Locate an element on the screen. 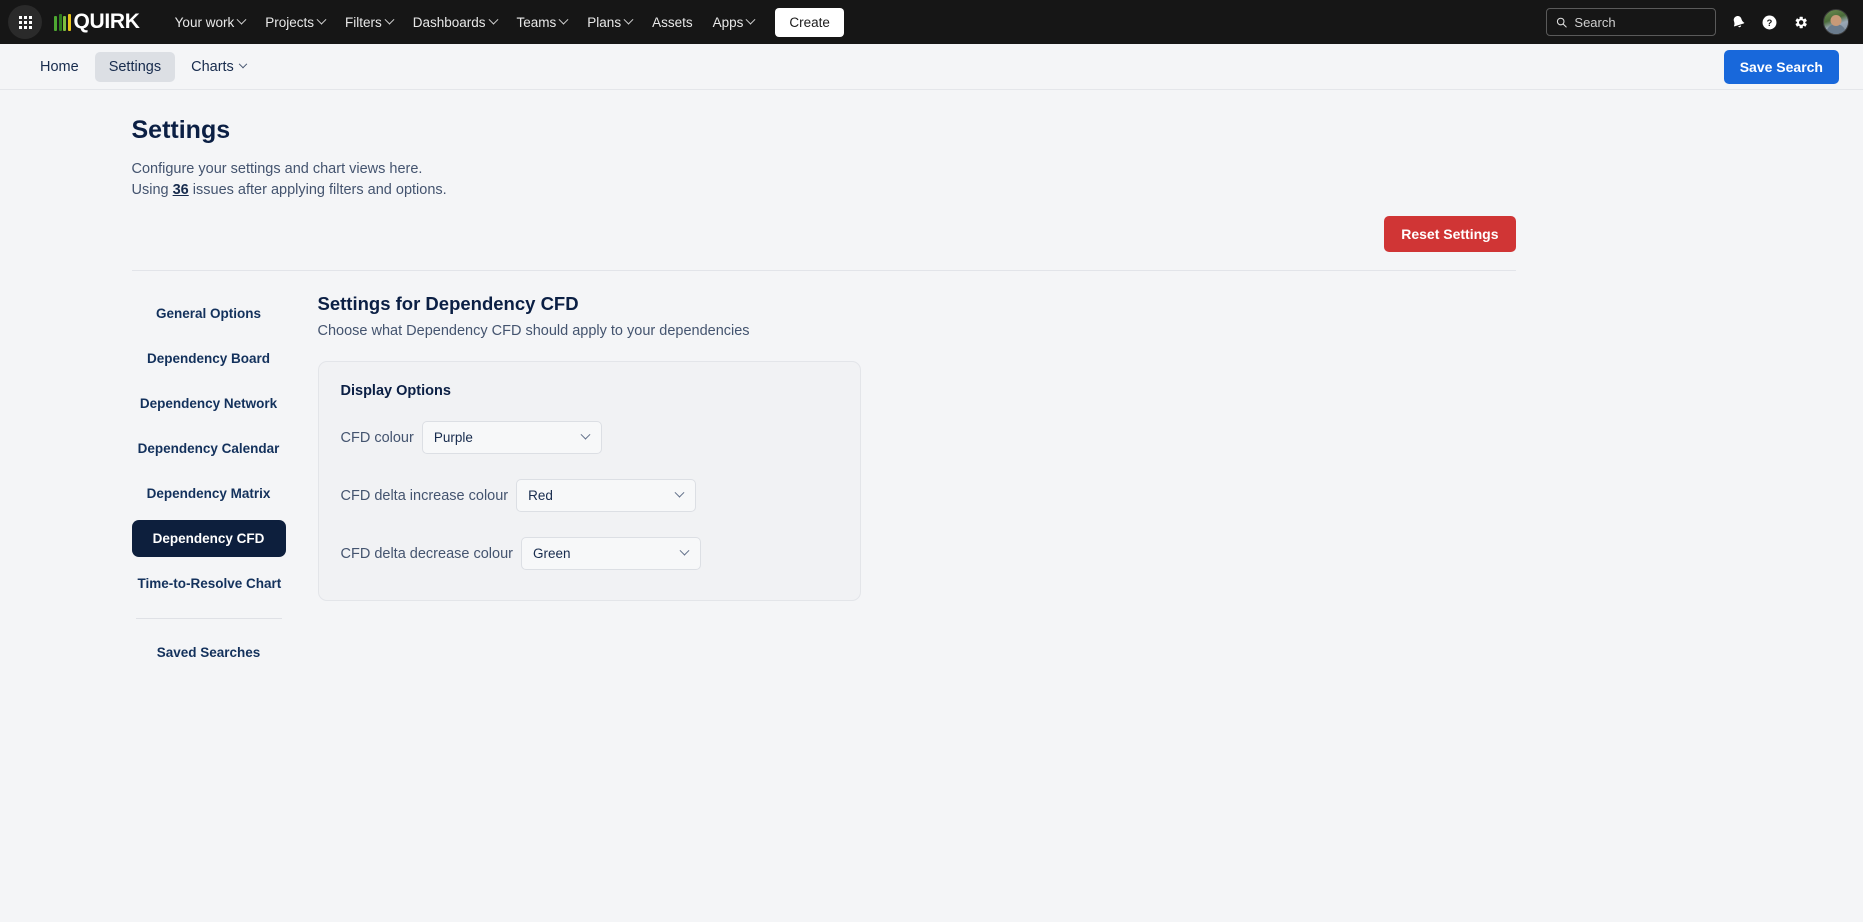  create-button: Create is located at coordinates (809, 22).